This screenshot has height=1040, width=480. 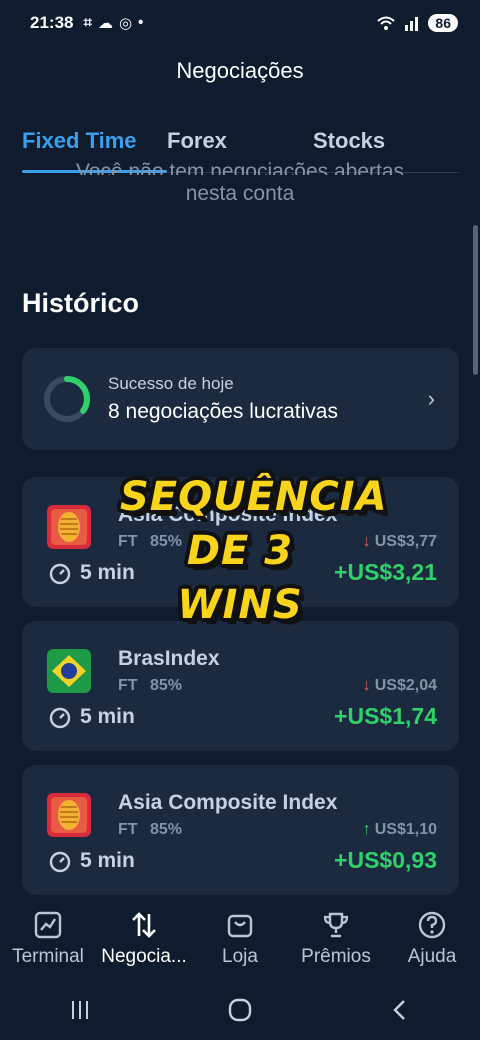 What do you see at coordinates (105, 23) in the screenshot?
I see `cloud-icon: ☁` at bounding box center [105, 23].